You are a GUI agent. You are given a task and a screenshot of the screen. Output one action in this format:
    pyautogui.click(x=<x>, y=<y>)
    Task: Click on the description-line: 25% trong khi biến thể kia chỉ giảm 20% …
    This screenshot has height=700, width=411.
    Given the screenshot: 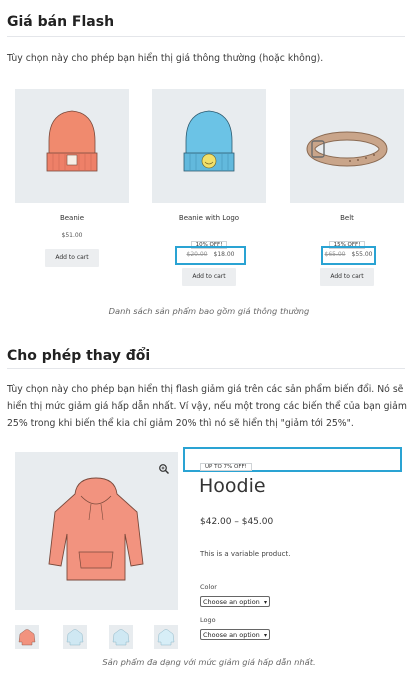 What is the action you would take?
    pyautogui.click(x=180, y=423)
    